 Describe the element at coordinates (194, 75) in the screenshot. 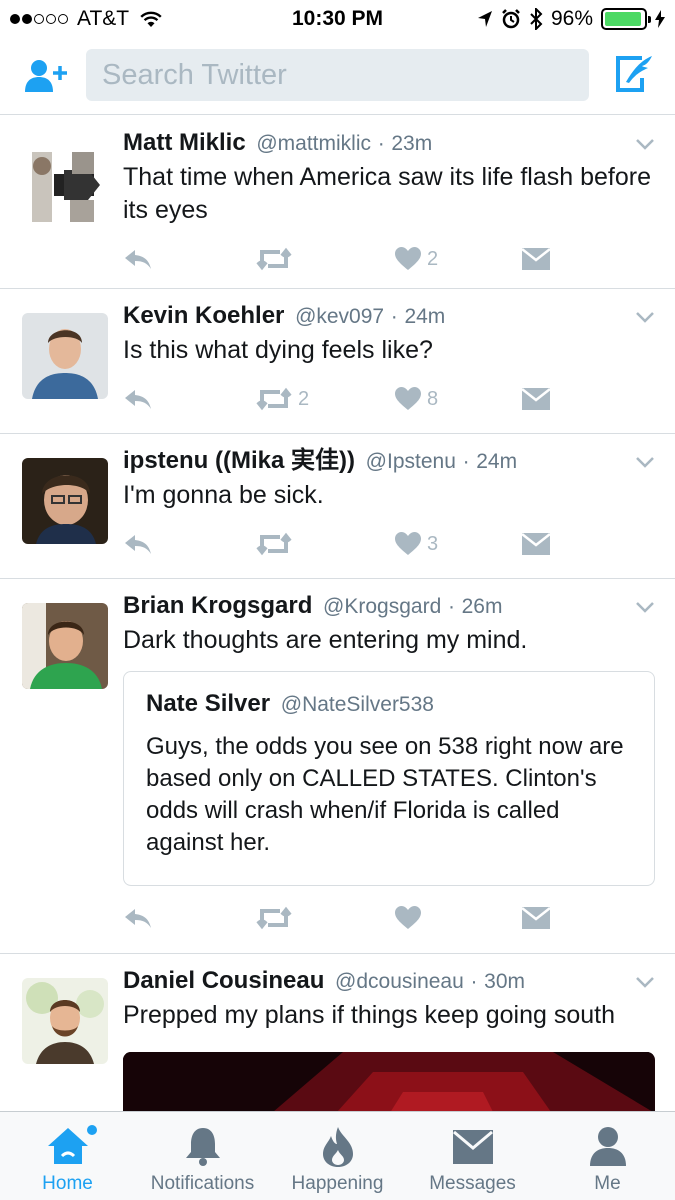

I see `search-placeholder: Search Twitter` at that location.